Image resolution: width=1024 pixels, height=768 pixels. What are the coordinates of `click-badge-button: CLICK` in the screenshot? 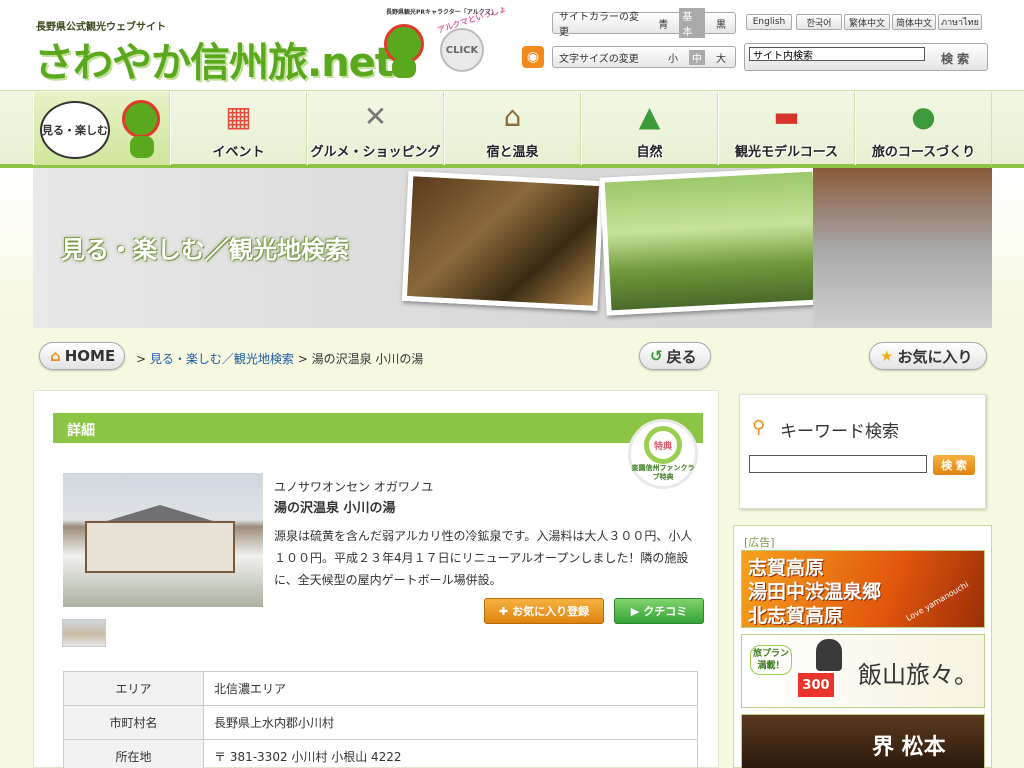 It's located at (462, 50).